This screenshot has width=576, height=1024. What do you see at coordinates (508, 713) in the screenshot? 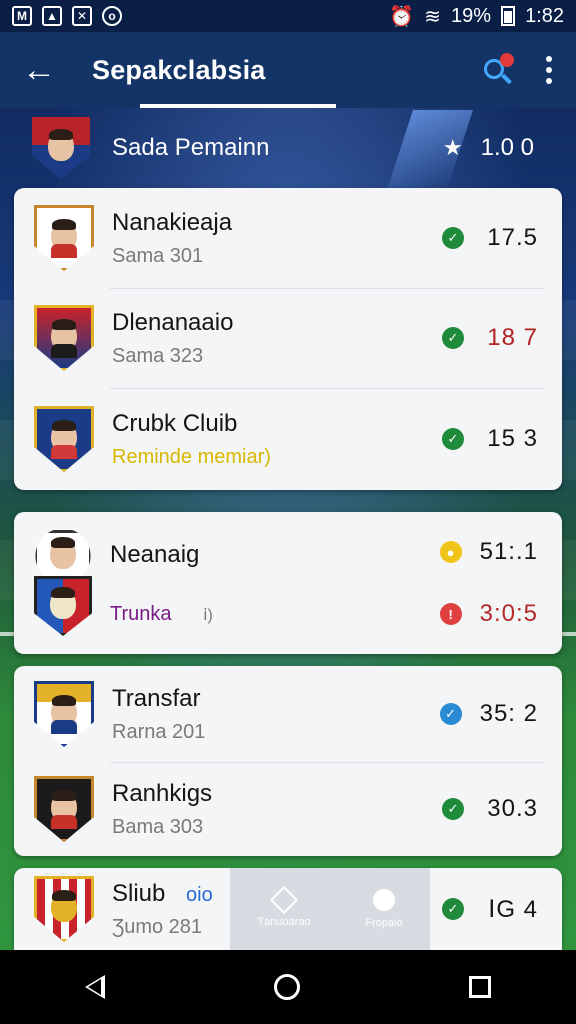
I see `player-score: 35: 2` at bounding box center [508, 713].